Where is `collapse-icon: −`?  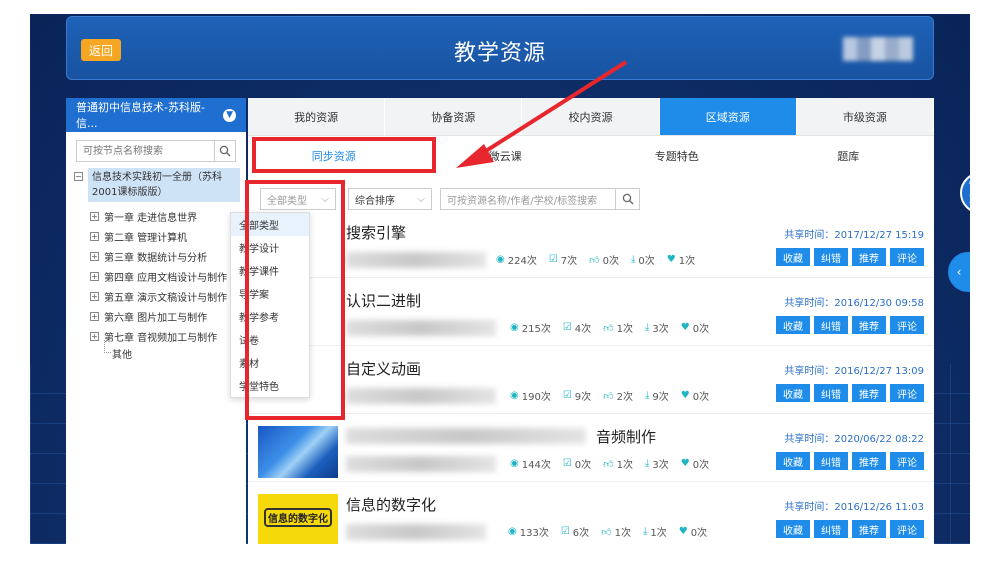 collapse-icon: − is located at coordinates (78, 176).